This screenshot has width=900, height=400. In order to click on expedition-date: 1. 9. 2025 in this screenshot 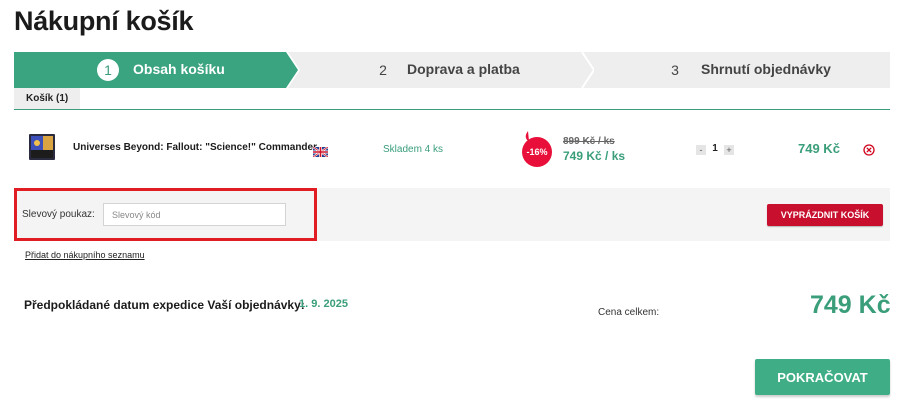, I will do `click(323, 304)`.